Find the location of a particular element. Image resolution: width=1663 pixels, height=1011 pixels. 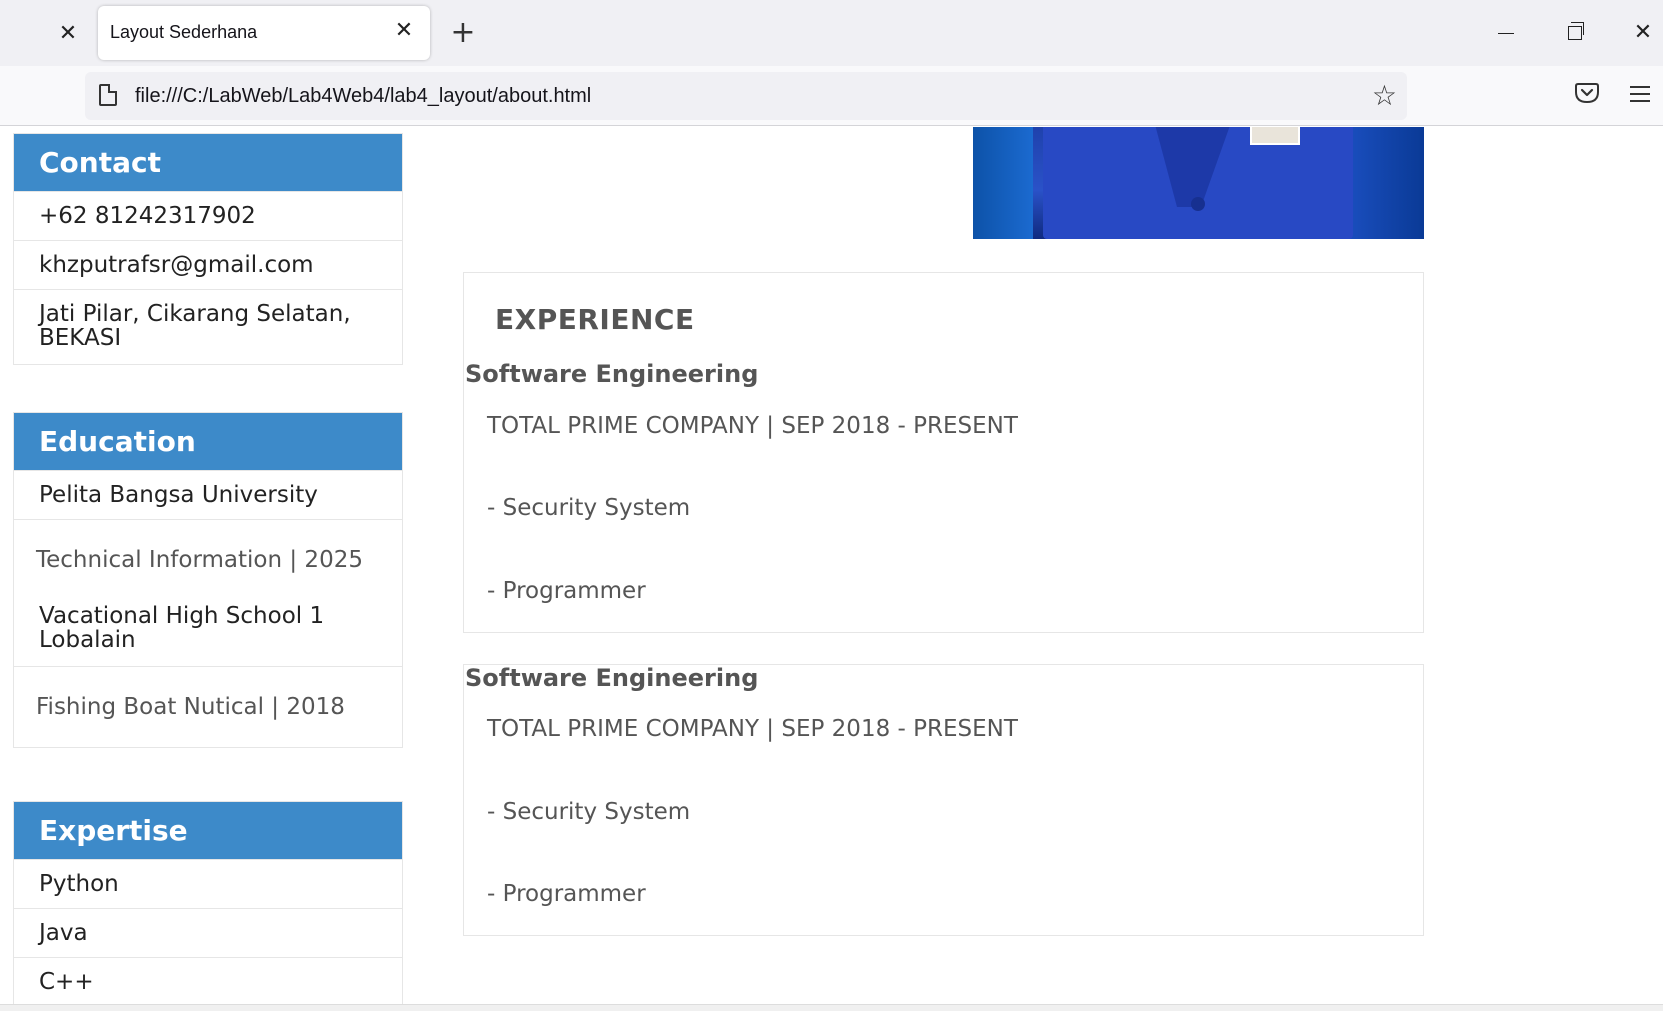

expertise-header: Expertise is located at coordinates (208, 830).